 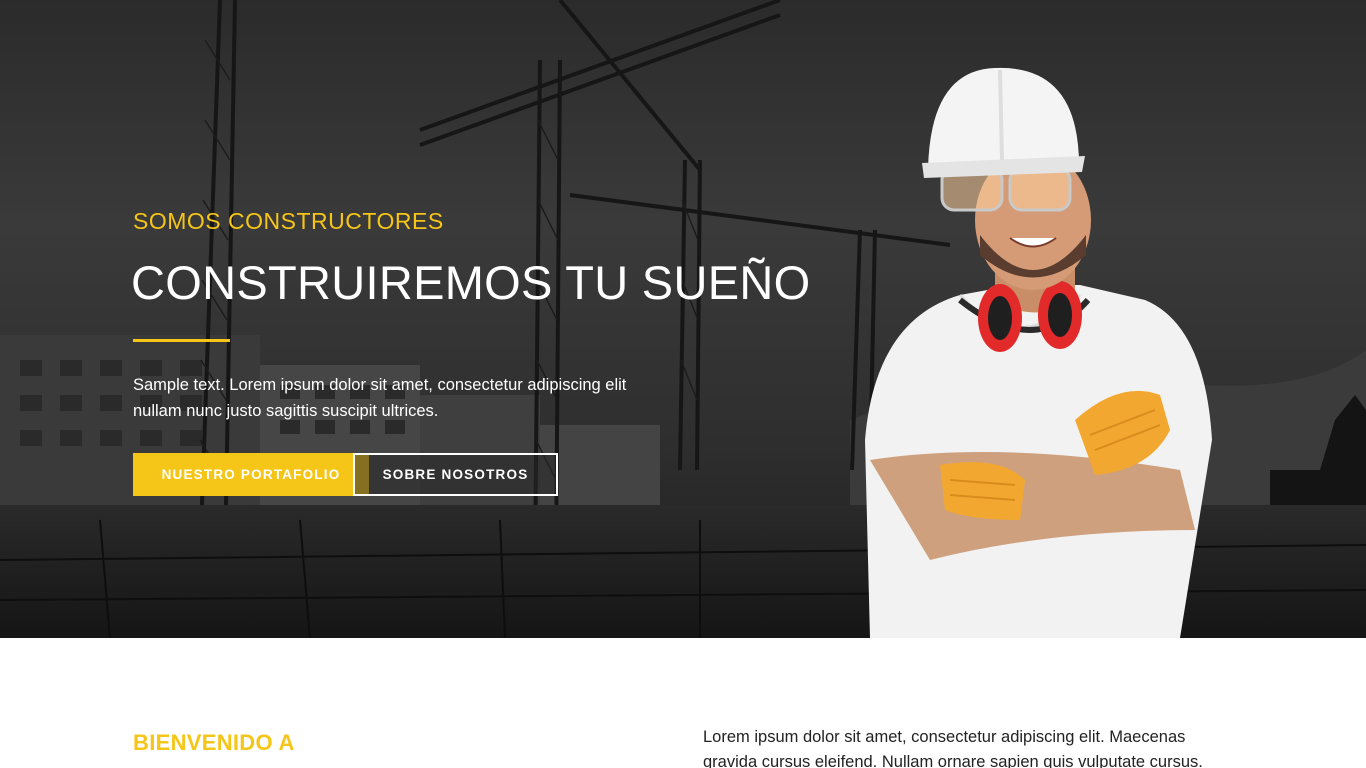 I want to click on accent-divider, so click(x=181, y=340).